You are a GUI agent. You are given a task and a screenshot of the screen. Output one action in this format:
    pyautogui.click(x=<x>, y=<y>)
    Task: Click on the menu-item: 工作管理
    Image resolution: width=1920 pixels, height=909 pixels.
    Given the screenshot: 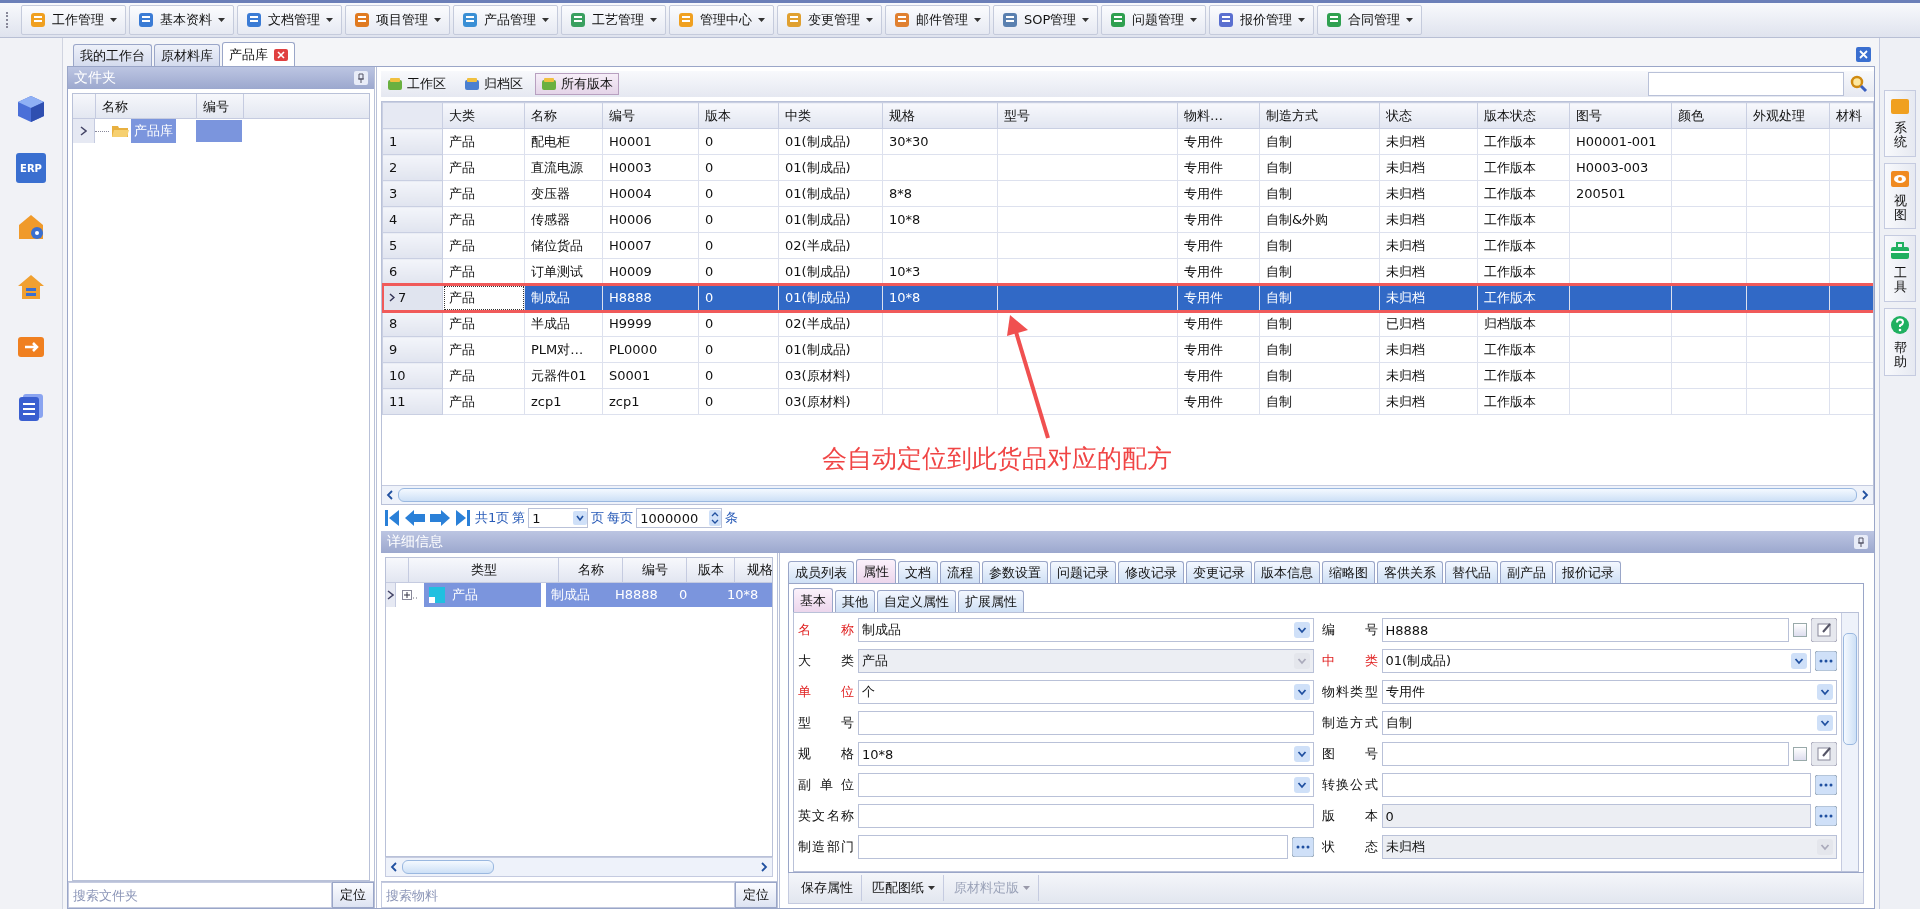 What is the action you would take?
    pyautogui.click(x=73, y=20)
    